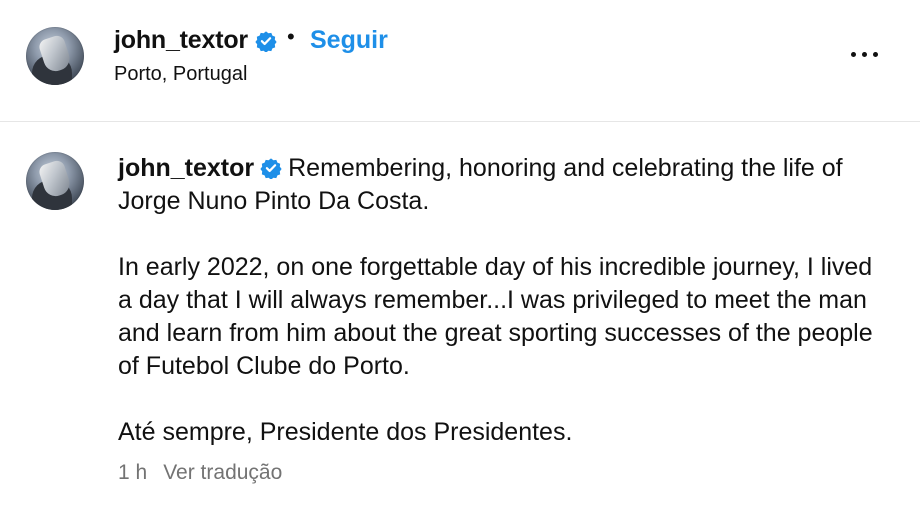 This screenshot has width=920, height=518. What do you see at coordinates (349, 40) in the screenshot?
I see `follow-button: Seguir` at bounding box center [349, 40].